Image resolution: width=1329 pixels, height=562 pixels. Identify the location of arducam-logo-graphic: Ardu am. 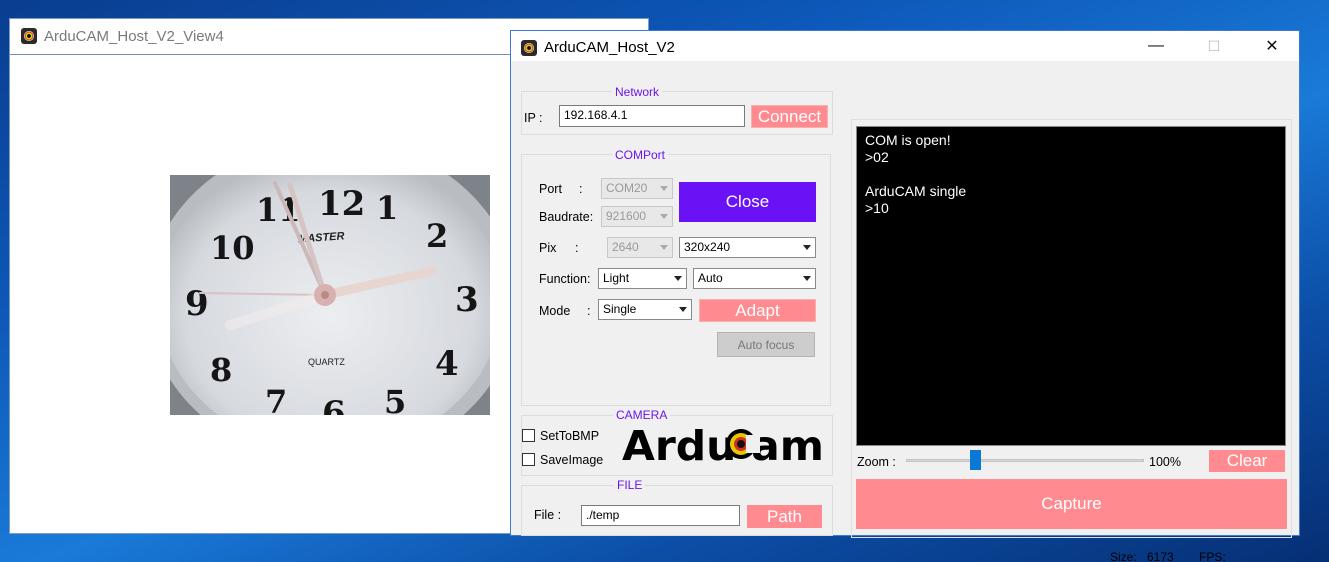
(723, 446).